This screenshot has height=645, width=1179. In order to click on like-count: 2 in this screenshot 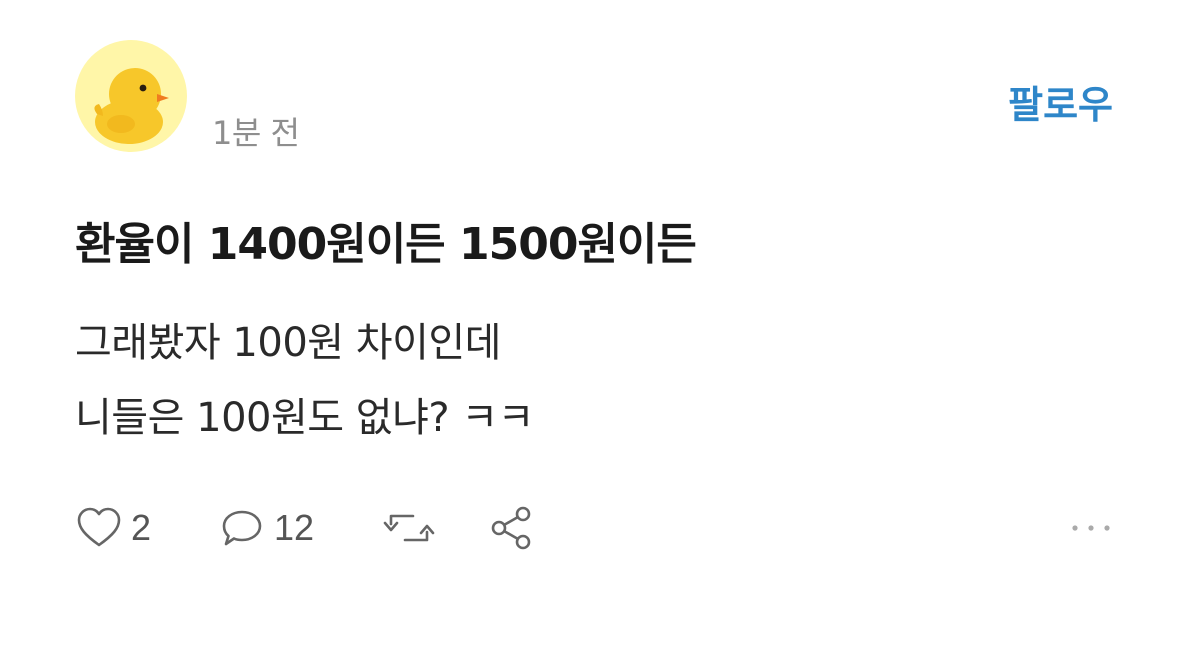, I will do `click(141, 527)`.